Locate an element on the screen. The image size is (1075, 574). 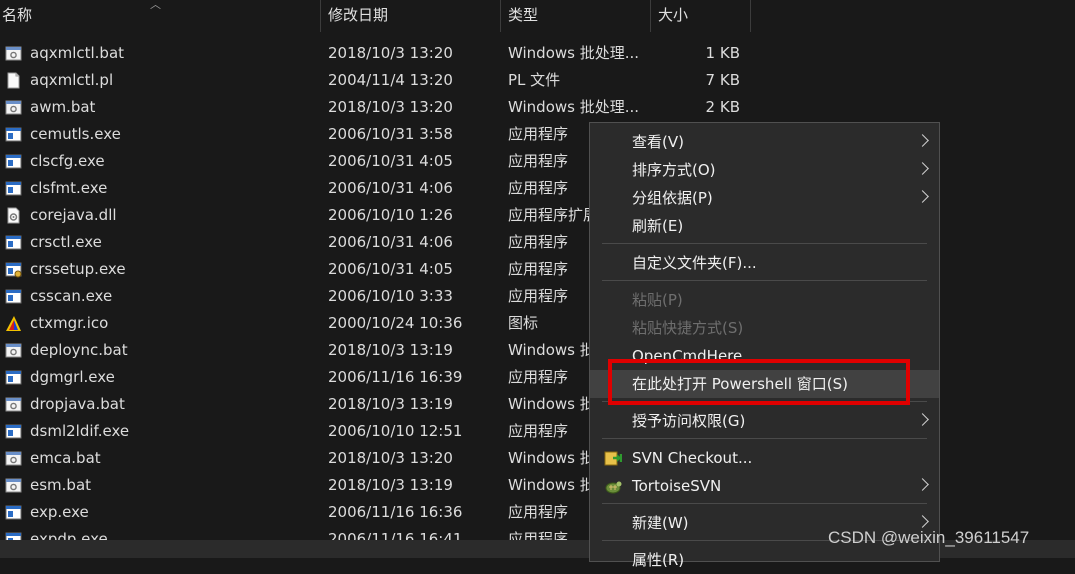
menu-item: 查看(V) is located at coordinates (764, 142).